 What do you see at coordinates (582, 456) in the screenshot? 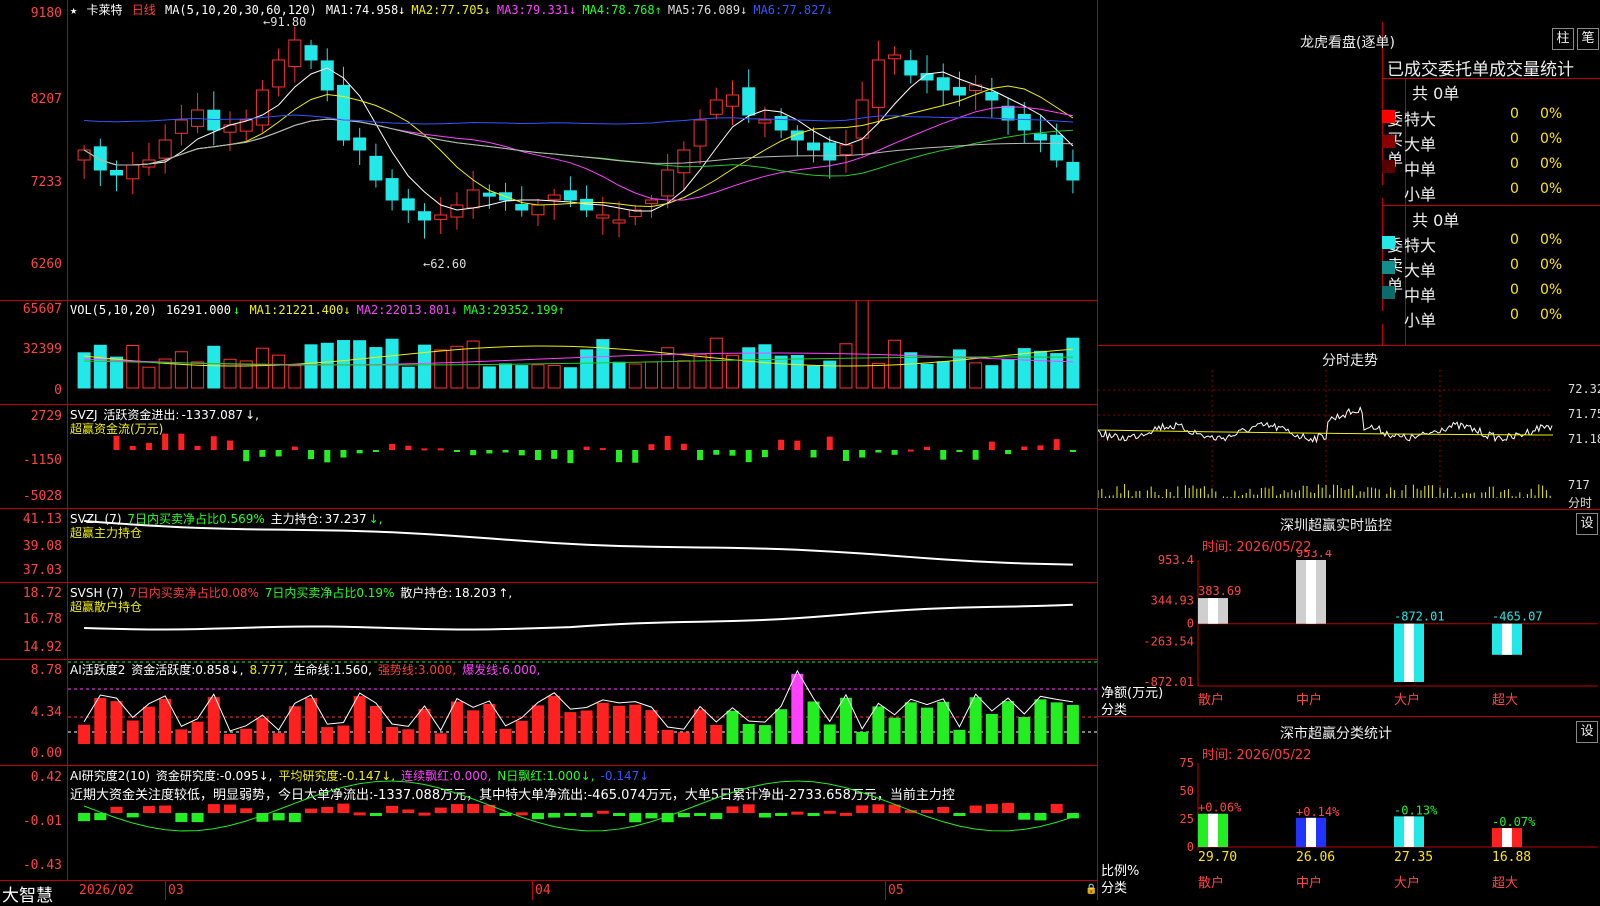
I see `svzj-chart` at bounding box center [582, 456].